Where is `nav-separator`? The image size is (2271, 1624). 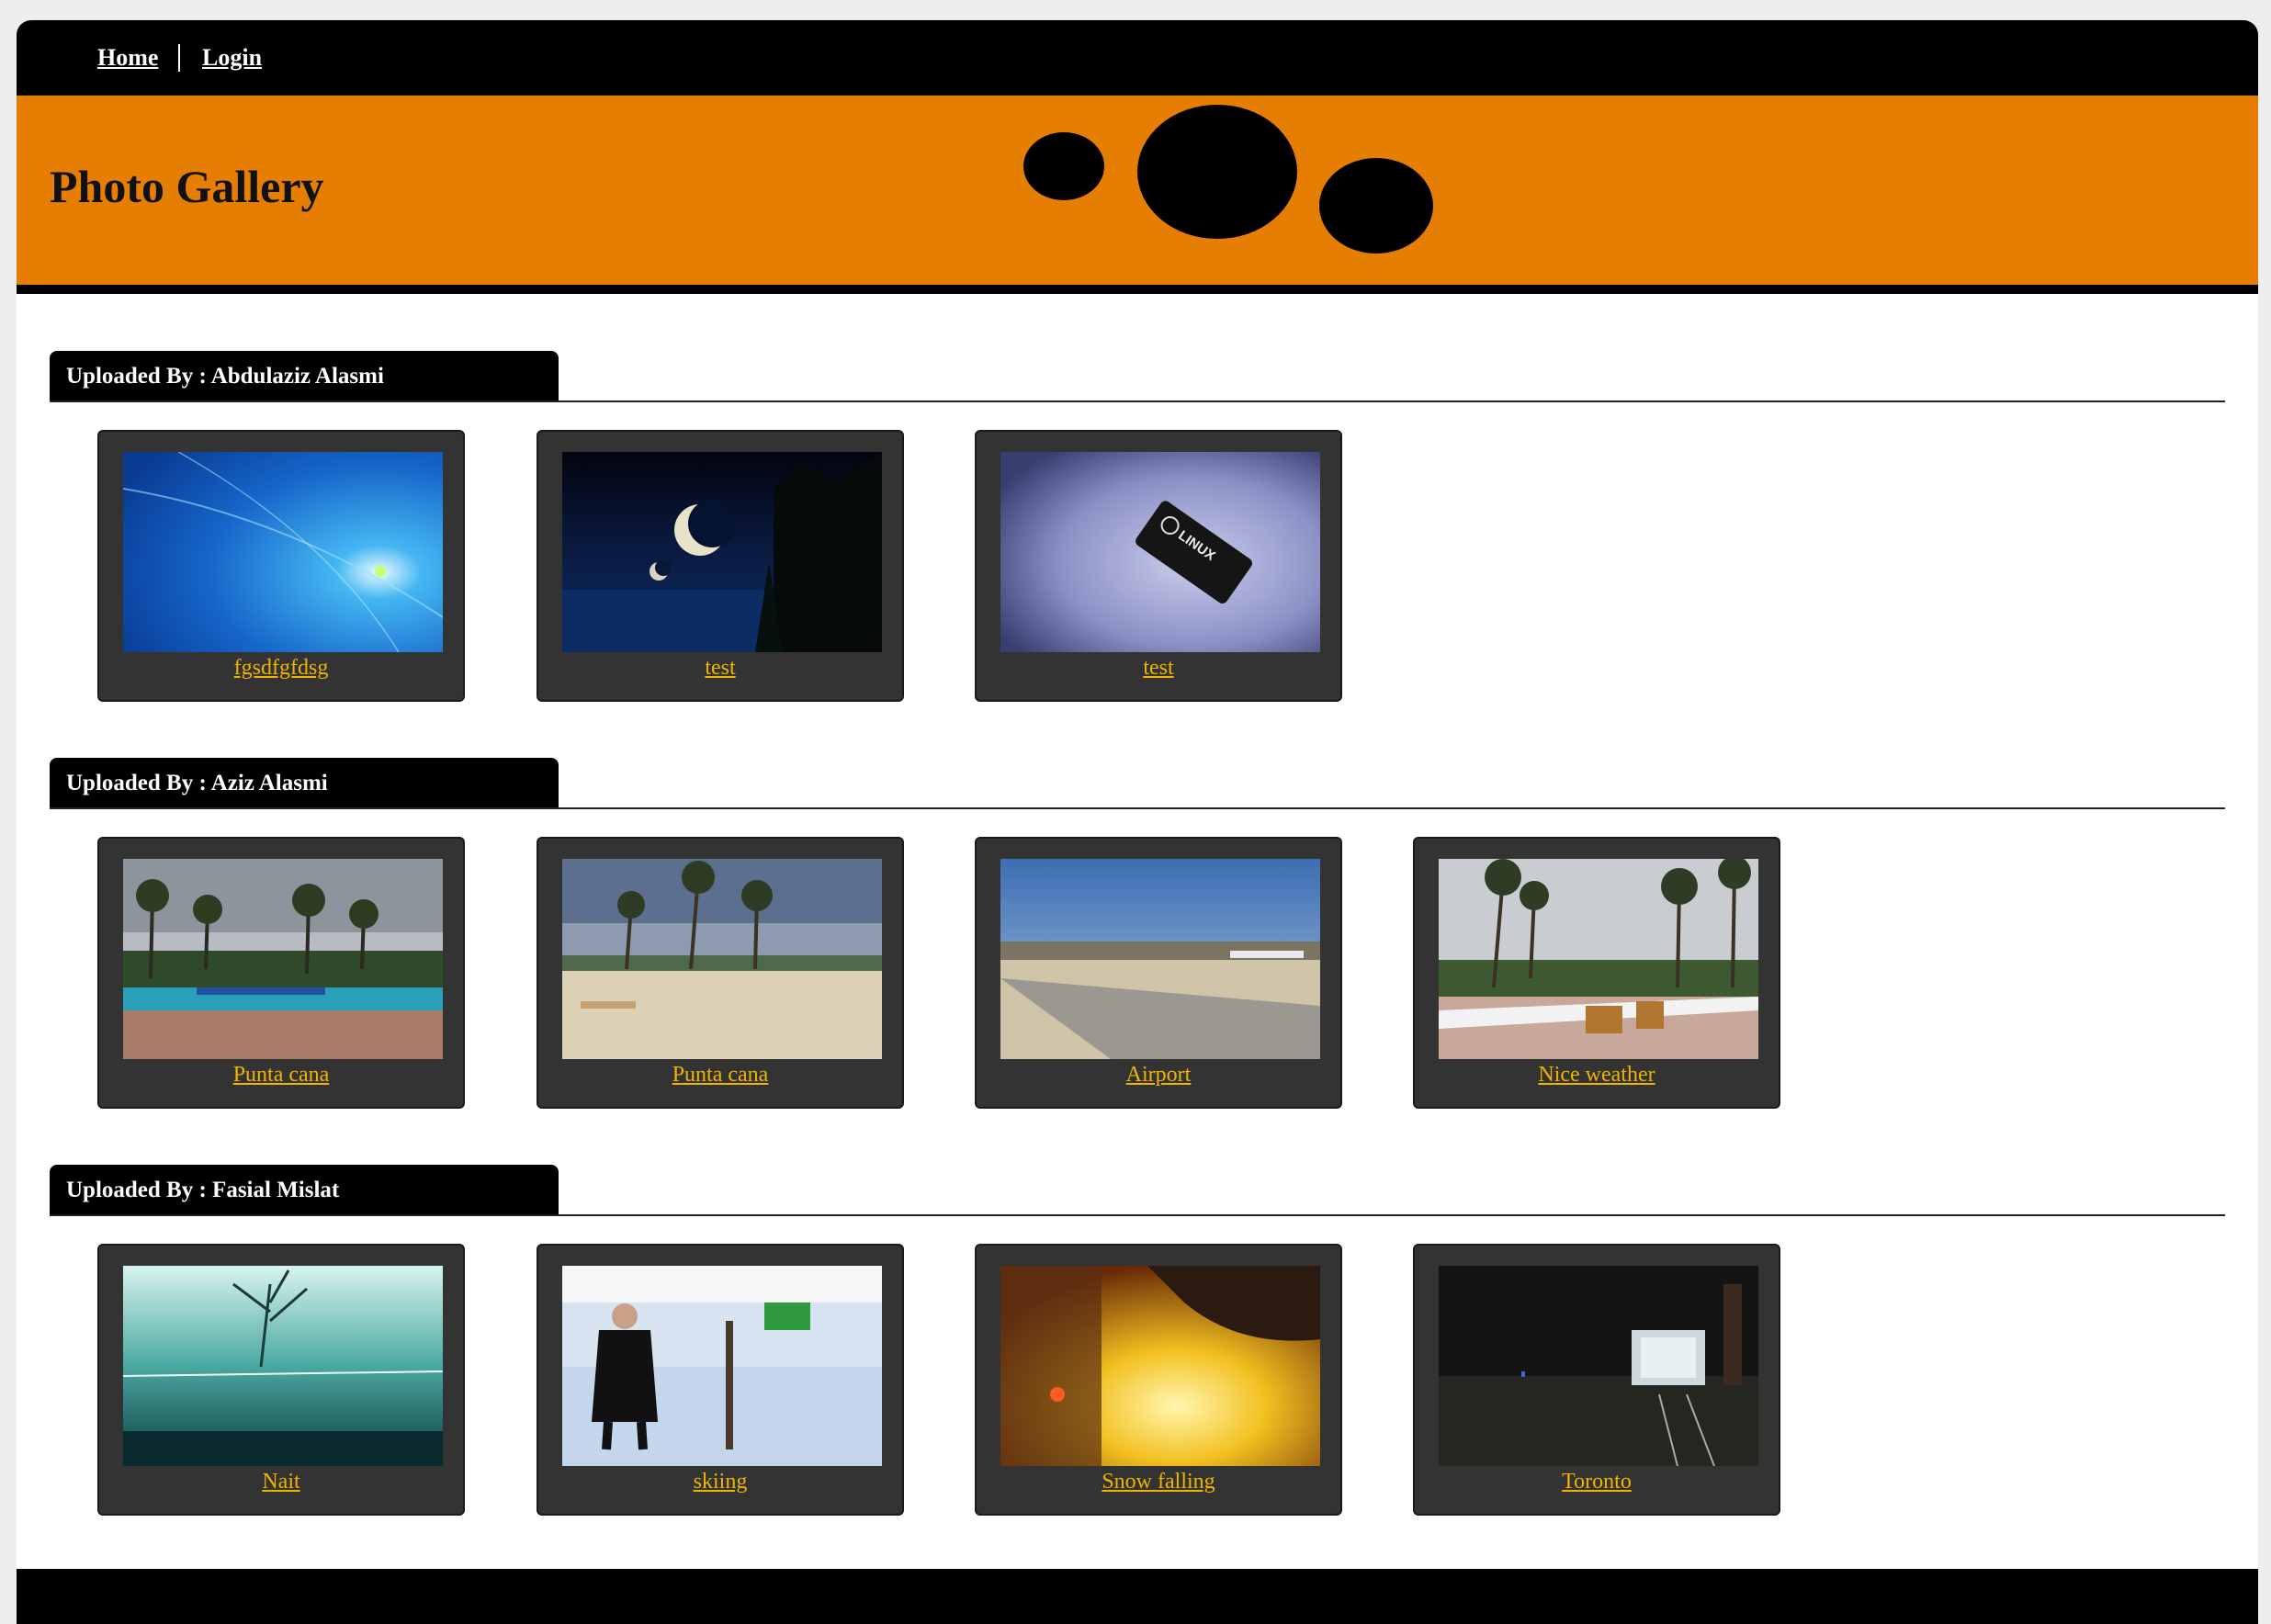 nav-separator is located at coordinates (179, 58).